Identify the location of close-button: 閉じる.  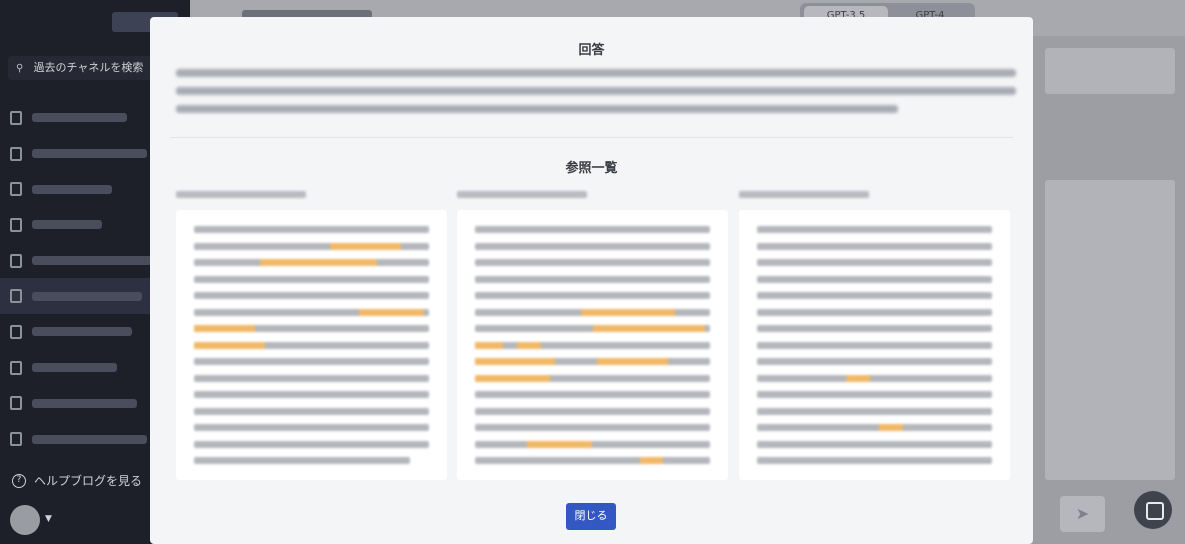
(591, 516).